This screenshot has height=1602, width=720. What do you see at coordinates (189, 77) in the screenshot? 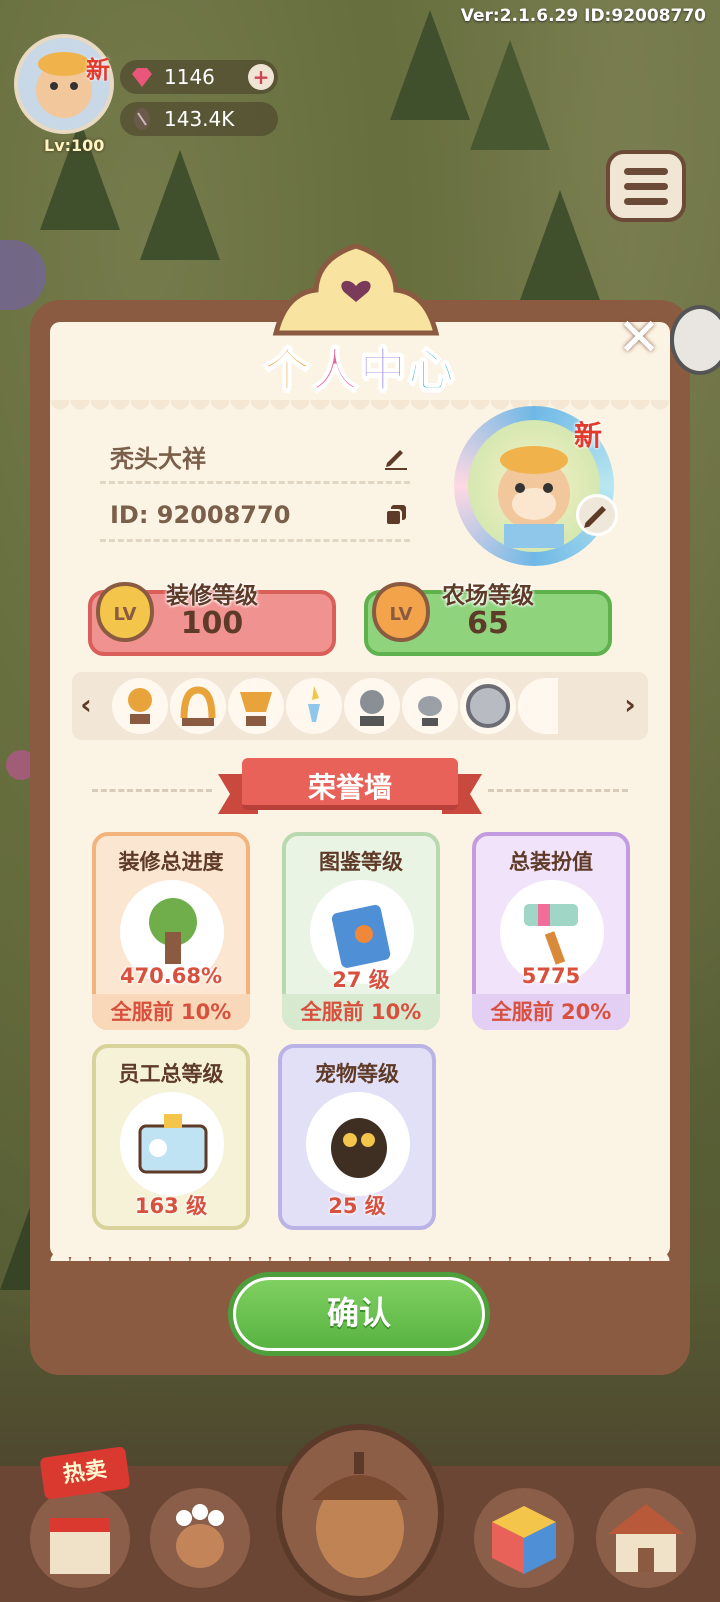
I see `gem-amount: 1146` at bounding box center [189, 77].